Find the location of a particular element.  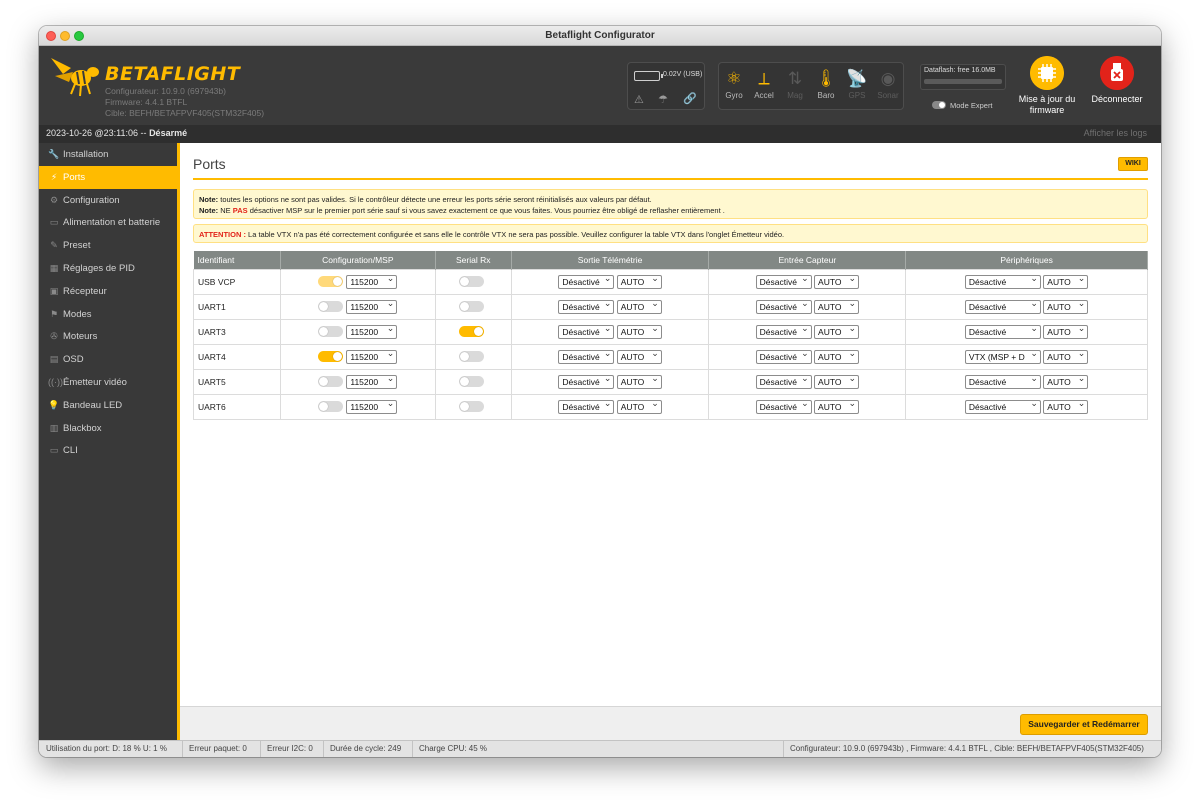

firmware-flasher-button: Mise à jour du firmware is located at coordinates (1047, 86).